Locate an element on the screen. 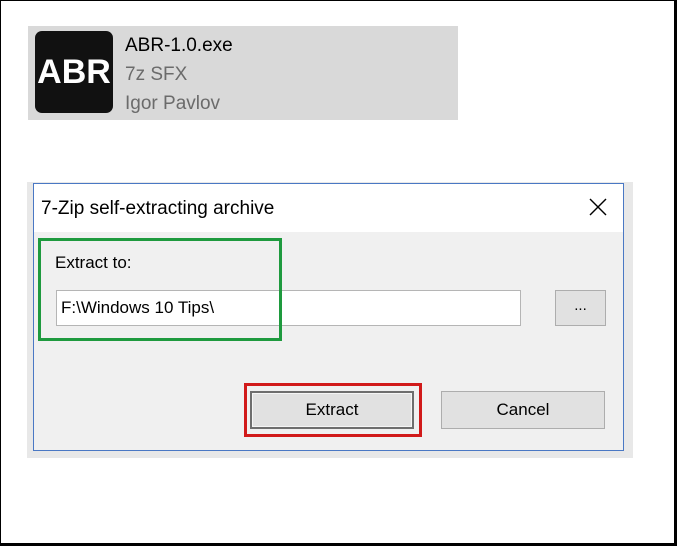  dialog-titlebar: 7-Zip self-extracting archive is located at coordinates (328, 208).